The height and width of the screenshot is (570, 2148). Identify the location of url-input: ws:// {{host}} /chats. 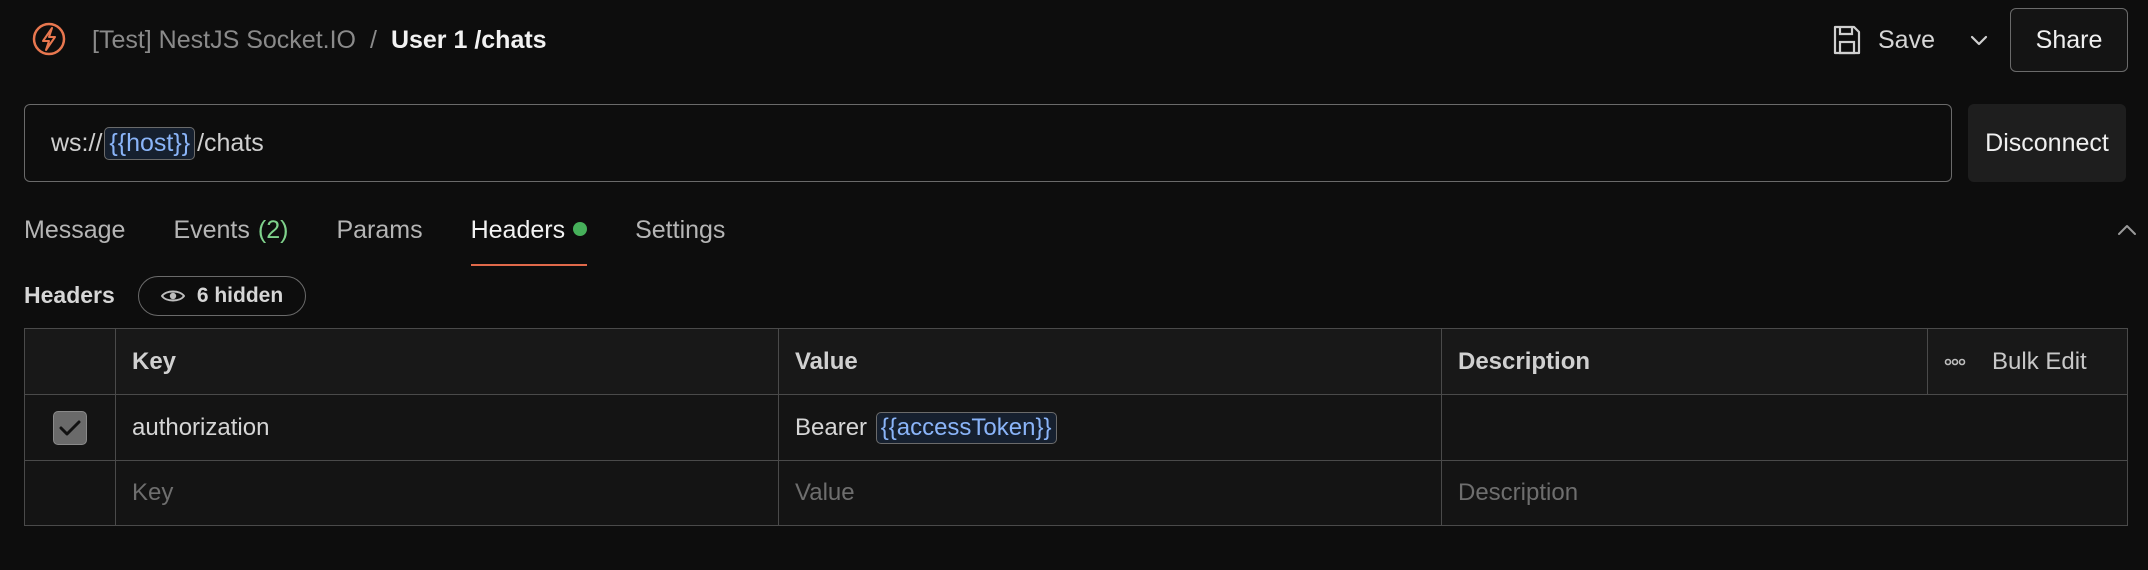
(988, 143).